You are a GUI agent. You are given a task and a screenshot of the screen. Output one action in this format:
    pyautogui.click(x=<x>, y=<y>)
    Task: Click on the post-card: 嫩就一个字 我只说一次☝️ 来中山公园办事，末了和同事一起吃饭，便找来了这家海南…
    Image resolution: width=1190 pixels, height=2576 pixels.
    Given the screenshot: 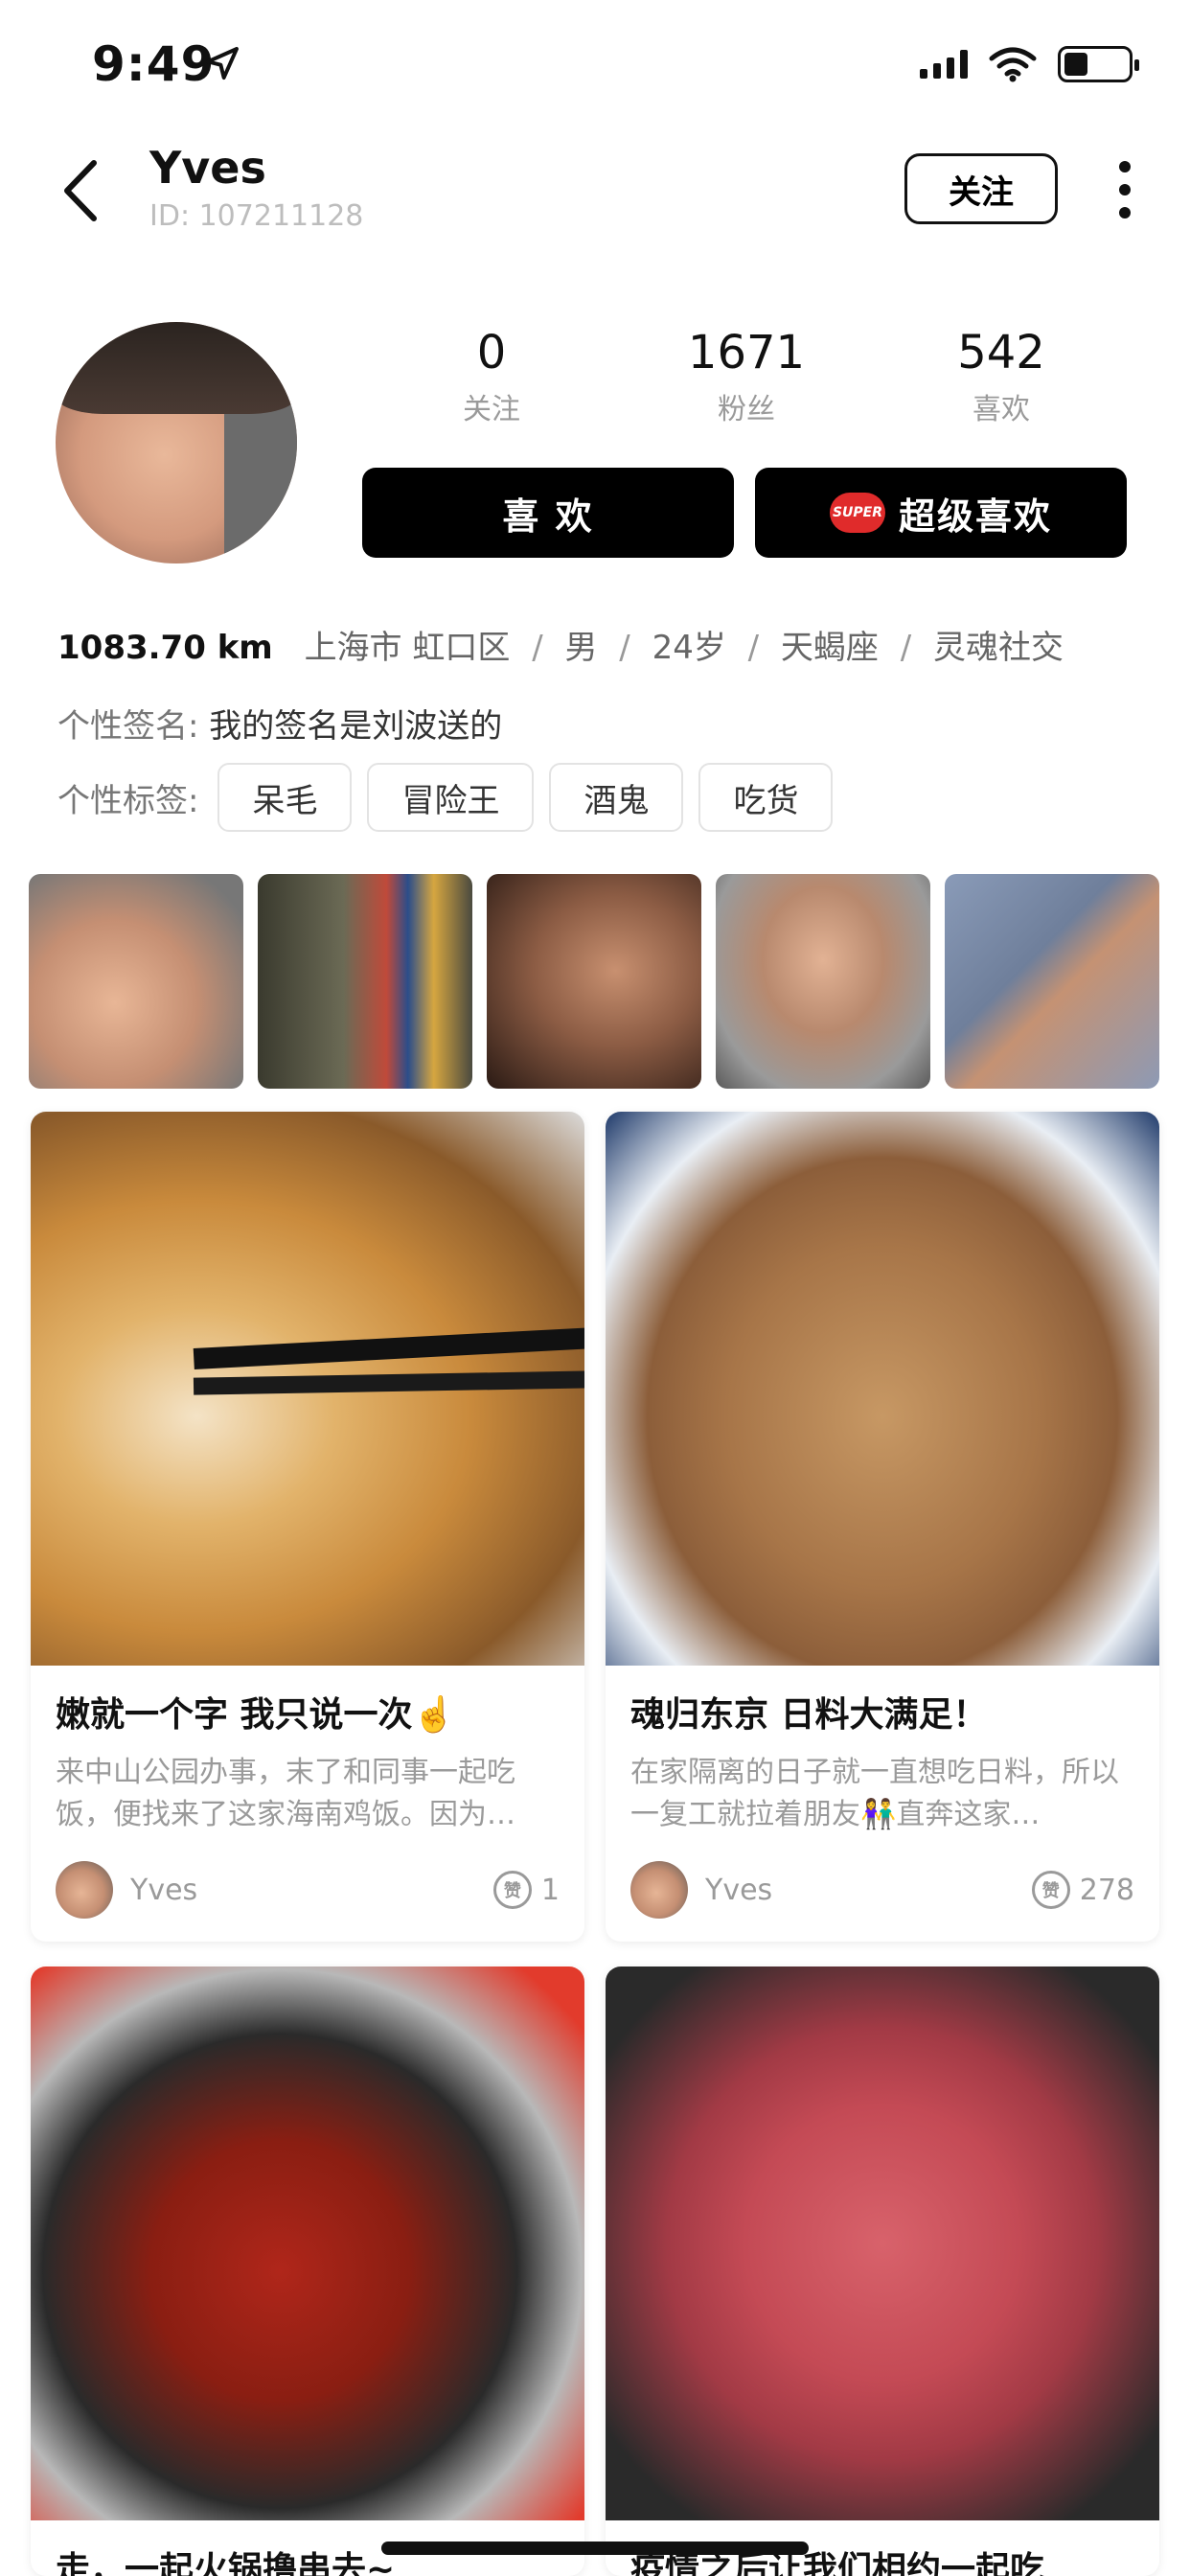 What is the action you would take?
    pyautogui.click(x=308, y=1527)
    